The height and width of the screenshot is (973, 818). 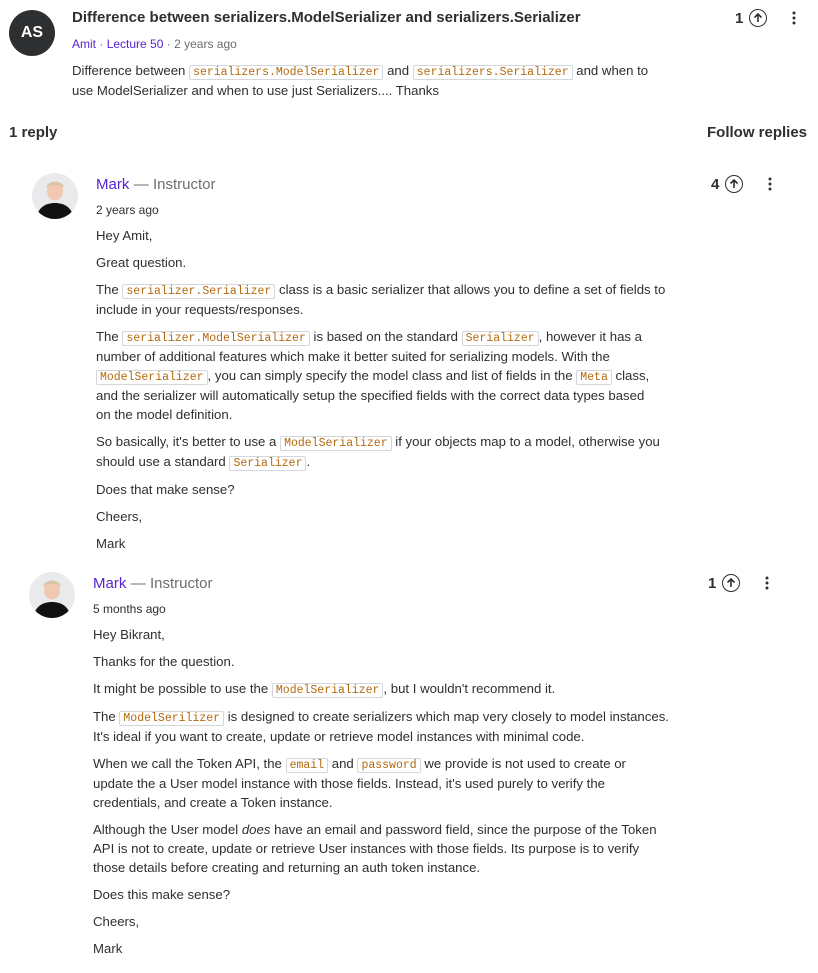 I want to click on code-snippet: serializer.Serializer, so click(x=199, y=291).